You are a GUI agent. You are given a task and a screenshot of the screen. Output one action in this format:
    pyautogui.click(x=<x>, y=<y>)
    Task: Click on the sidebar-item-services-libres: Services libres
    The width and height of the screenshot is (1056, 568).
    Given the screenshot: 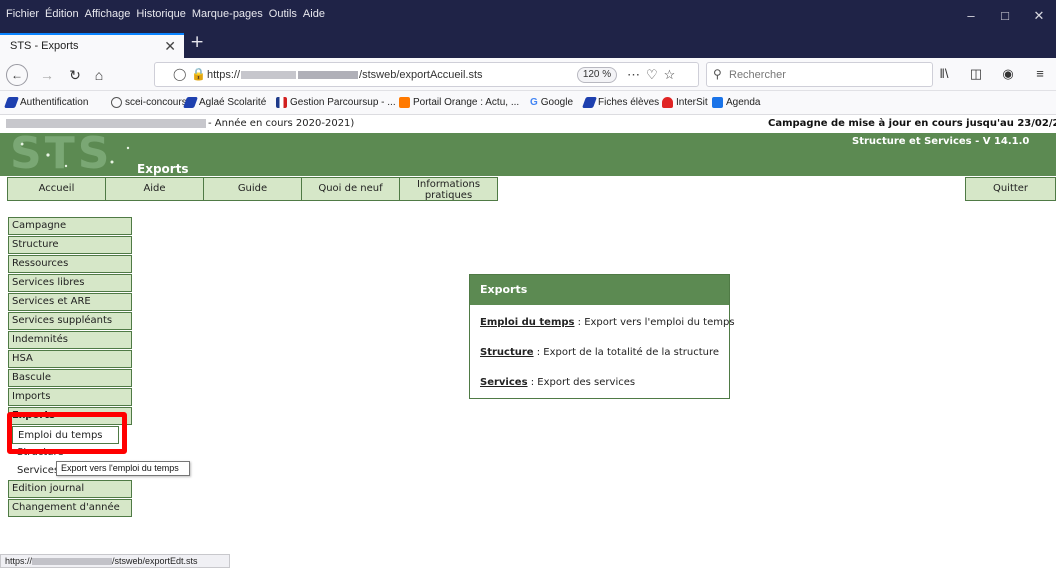 What is the action you would take?
    pyautogui.click(x=70, y=283)
    